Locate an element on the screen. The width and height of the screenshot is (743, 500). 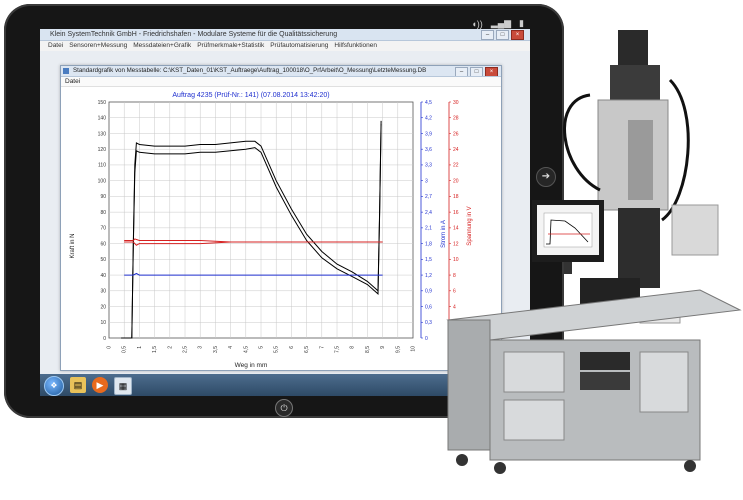
x-tick-label: 6 is located at coordinates (292, 347).